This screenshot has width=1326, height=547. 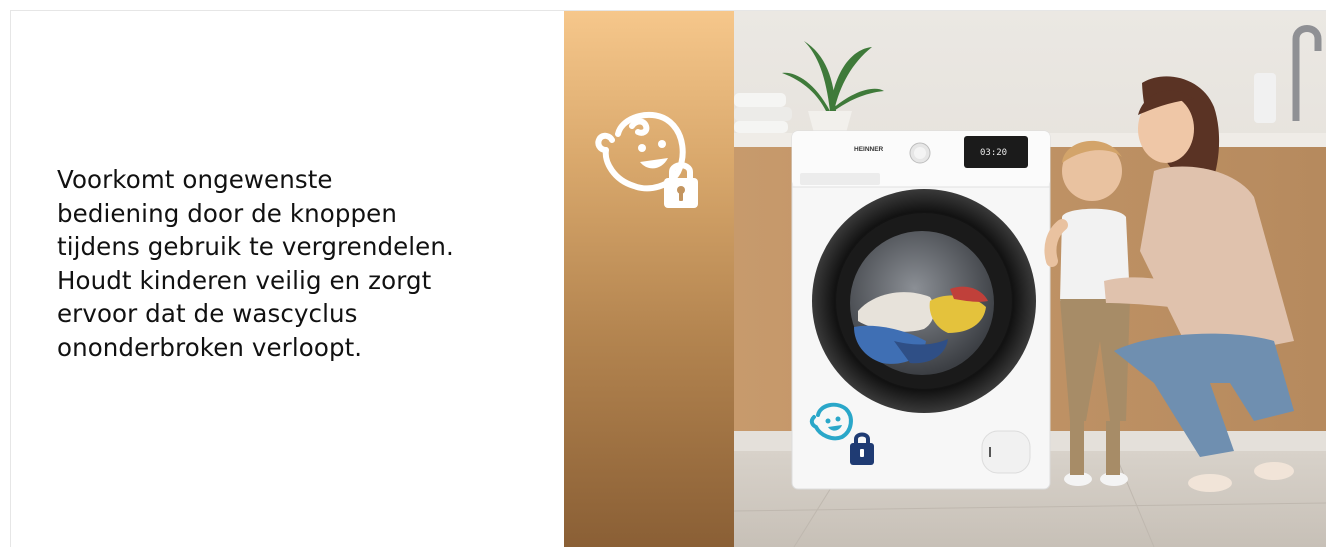 What do you see at coordinates (195, 179) in the screenshot?
I see `description-line: Voorkomt ongewenste` at bounding box center [195, 179].